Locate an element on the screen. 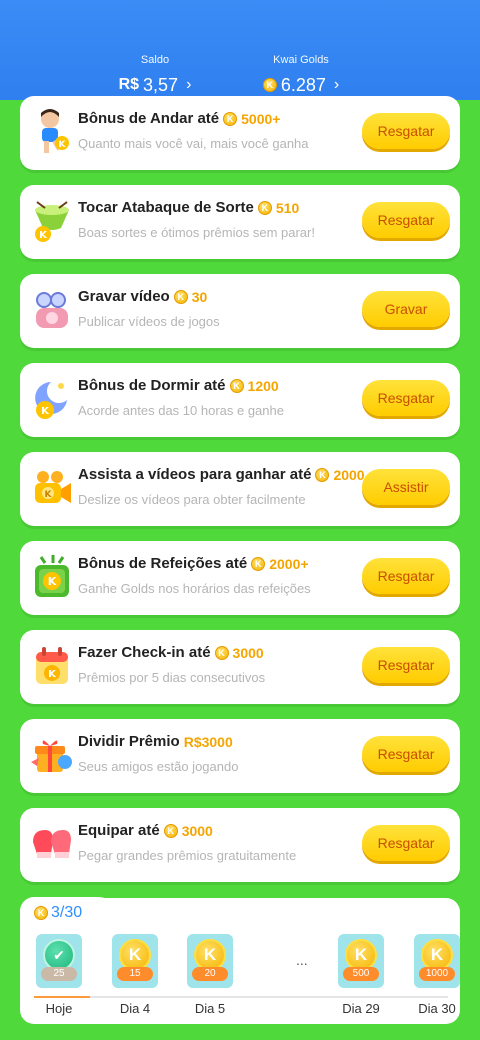  checkin-progress-fill is located at coordinates (62, 997).